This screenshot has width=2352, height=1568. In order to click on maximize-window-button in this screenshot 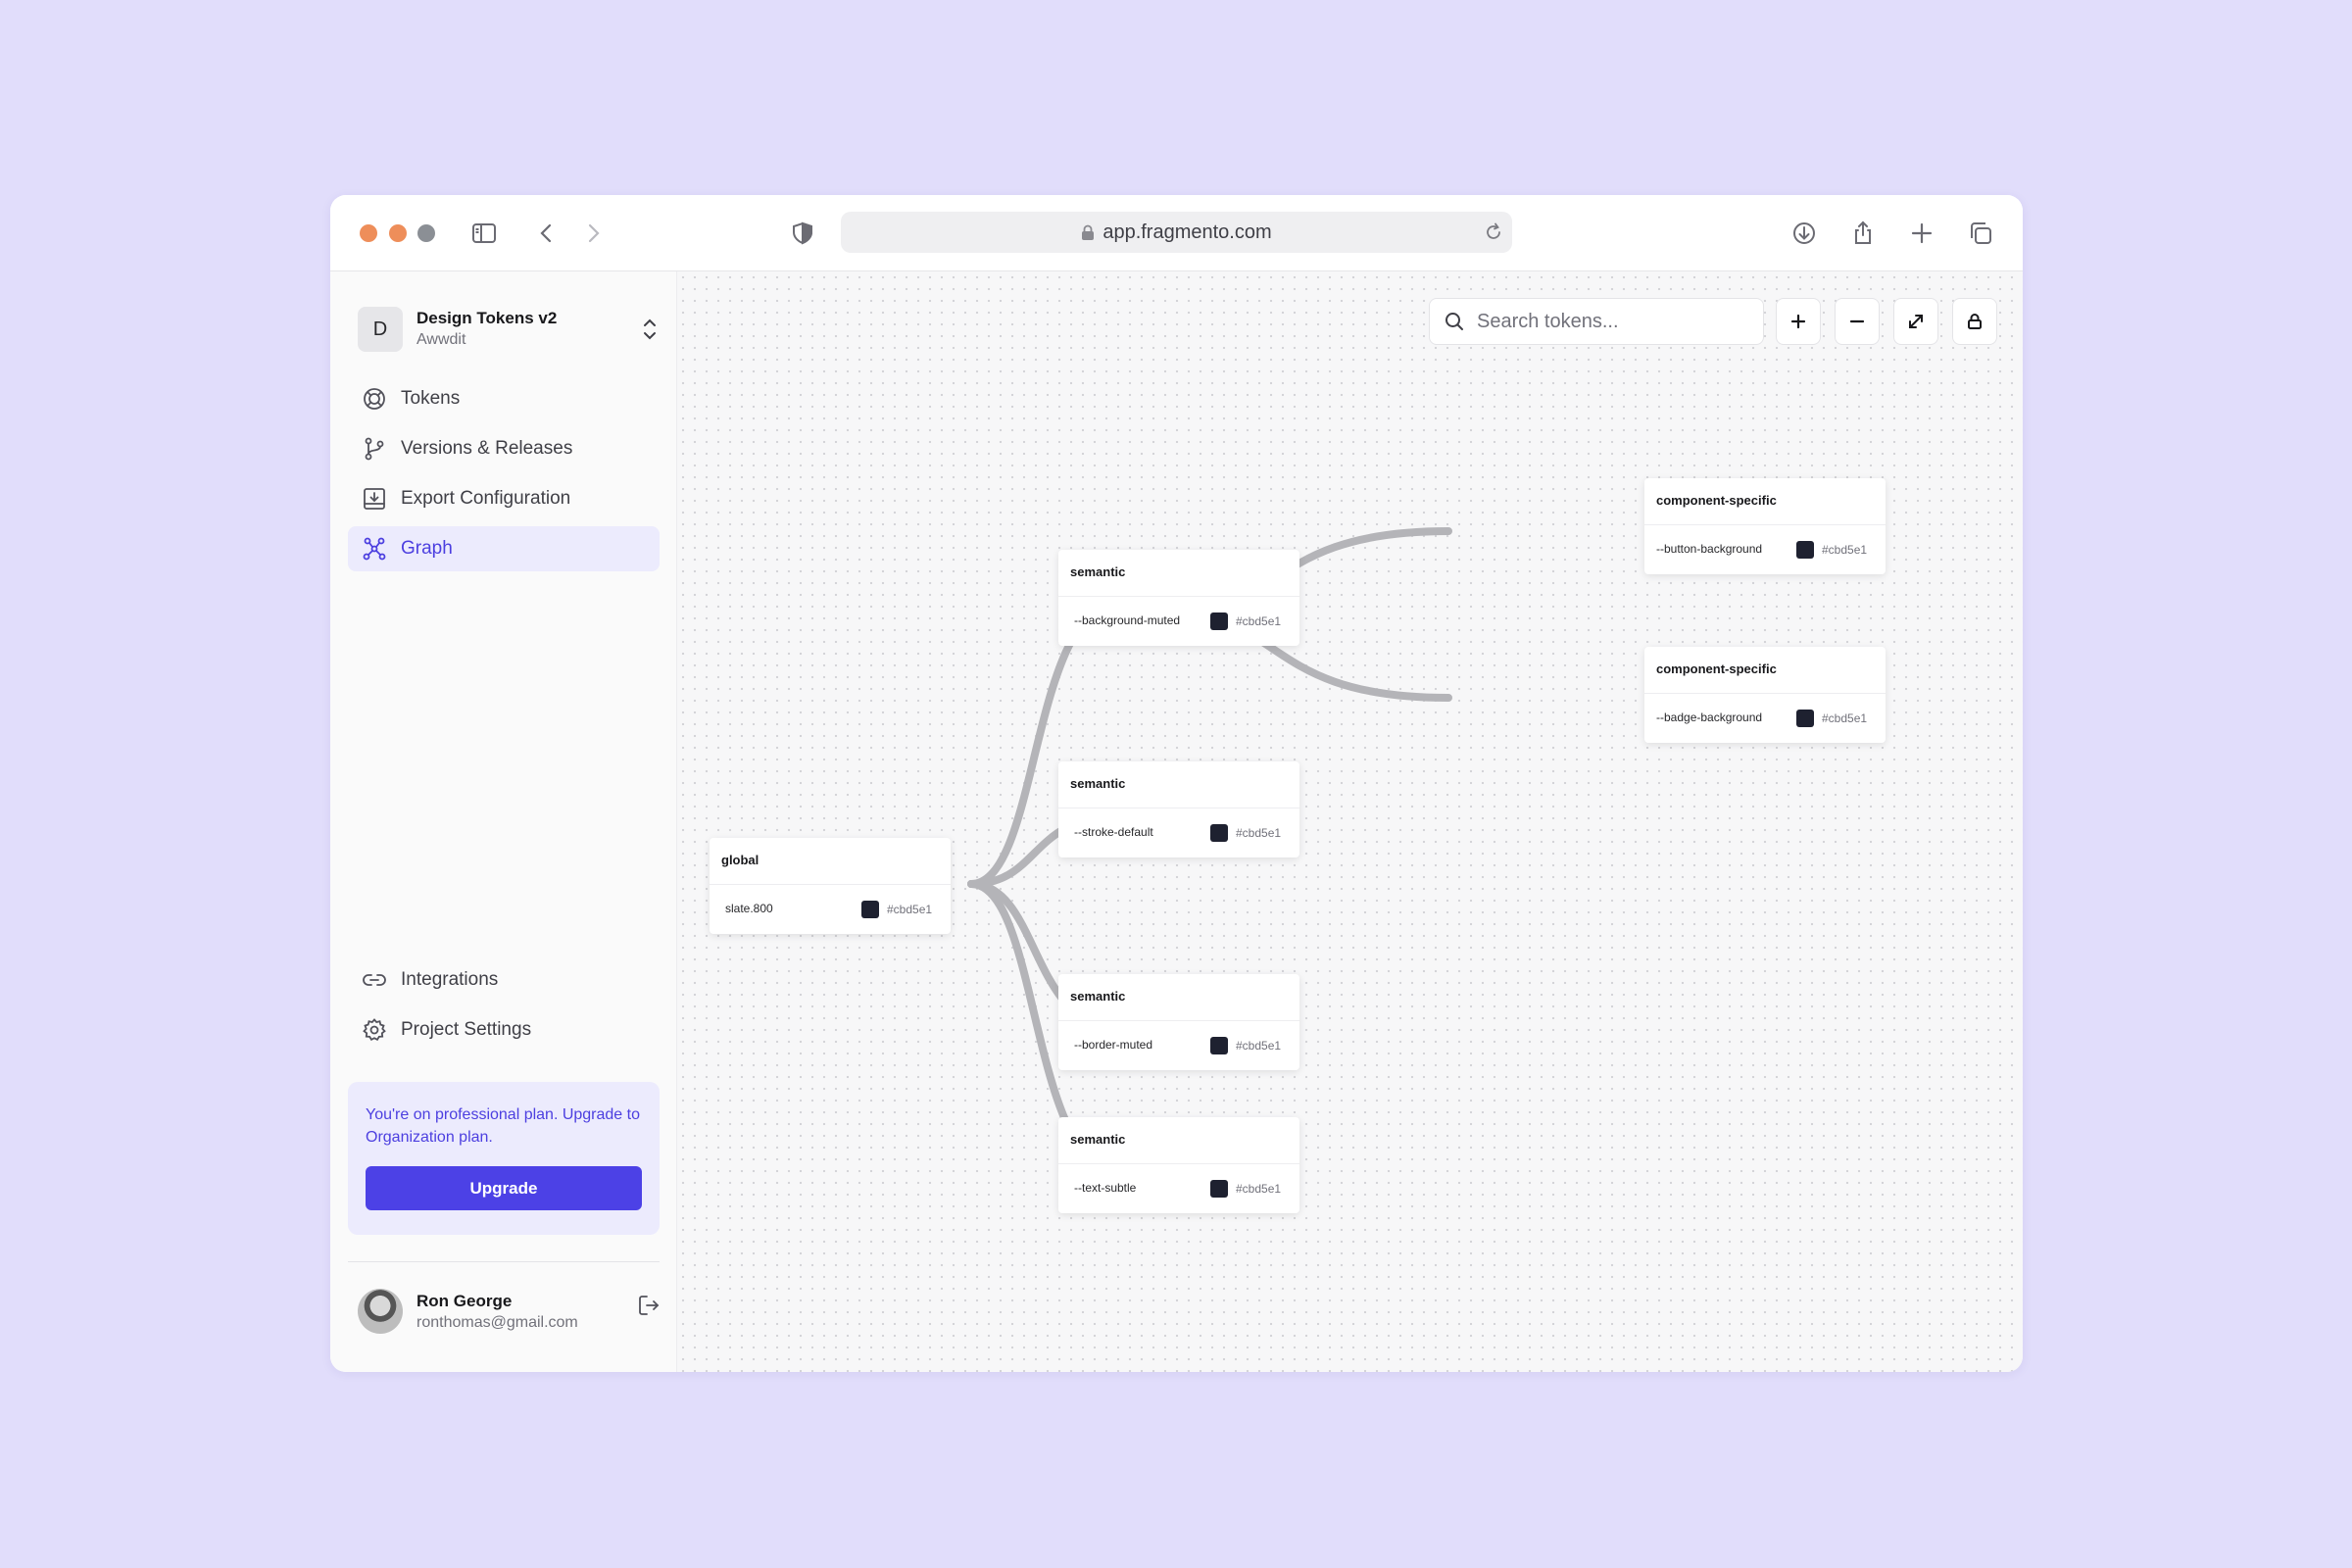, I will do `click(426, 233)`.